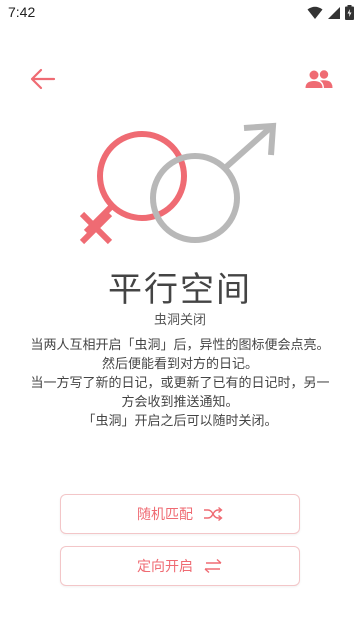 This screenshot has width=360, height=640. I want to click on status-bar: 7:42, so click(180, 13).